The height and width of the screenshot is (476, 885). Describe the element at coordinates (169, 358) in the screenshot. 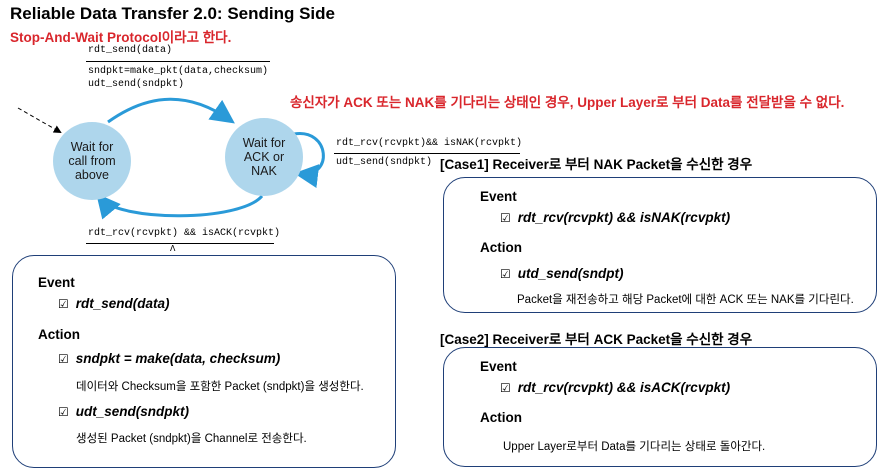

I see `left-action-item-1: ☑ sndpkt = make(data, checksum)` at that location.